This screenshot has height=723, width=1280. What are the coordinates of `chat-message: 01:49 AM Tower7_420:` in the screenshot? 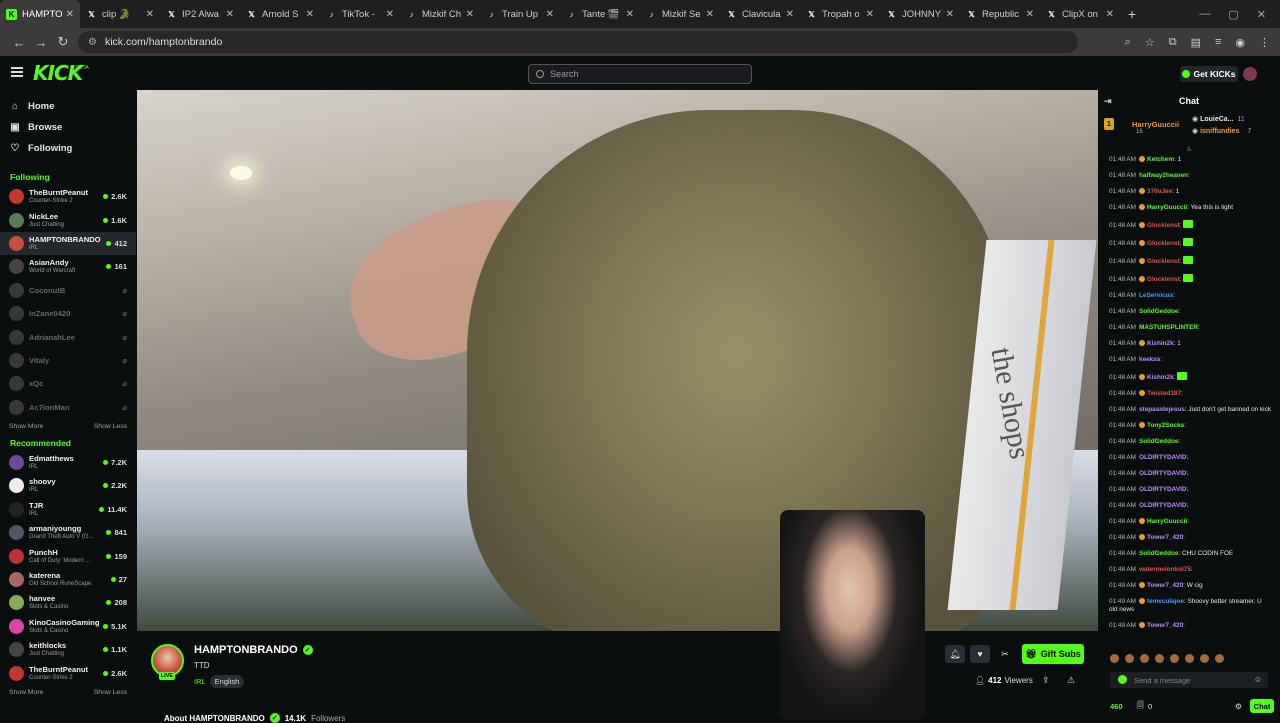 It's located at (1190, 626).